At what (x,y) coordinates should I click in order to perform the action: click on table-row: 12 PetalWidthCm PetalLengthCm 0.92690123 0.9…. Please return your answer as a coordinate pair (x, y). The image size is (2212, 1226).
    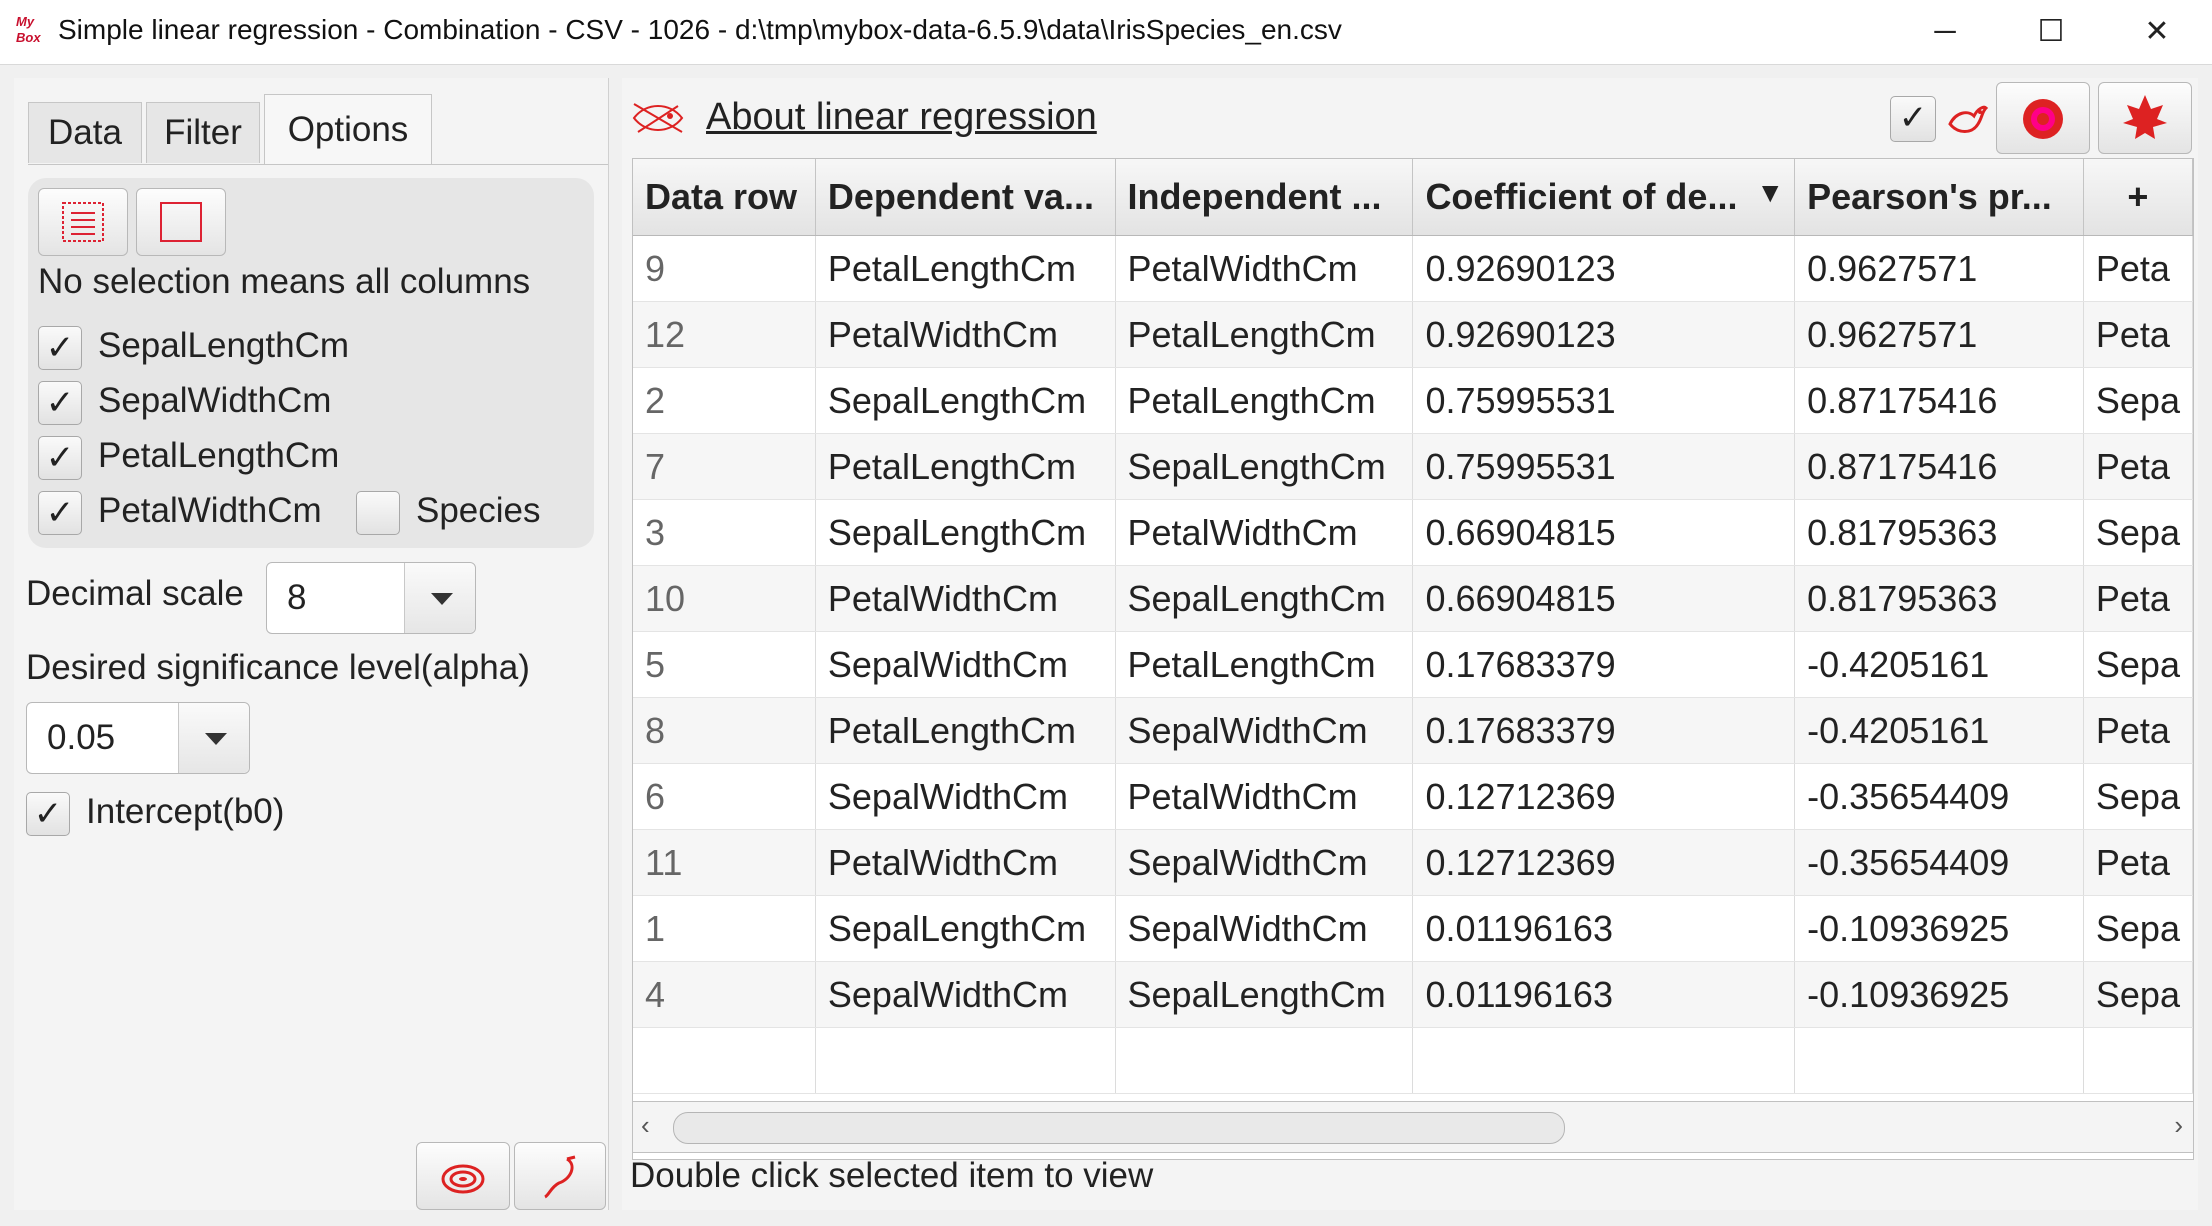
    Looking at the image, I should click on (1413, 334).